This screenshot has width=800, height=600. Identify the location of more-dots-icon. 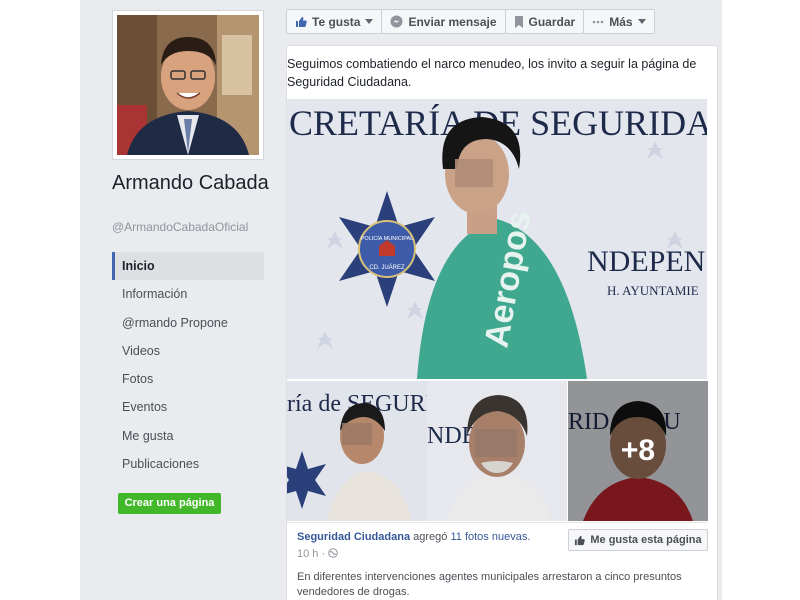
(598, 21).